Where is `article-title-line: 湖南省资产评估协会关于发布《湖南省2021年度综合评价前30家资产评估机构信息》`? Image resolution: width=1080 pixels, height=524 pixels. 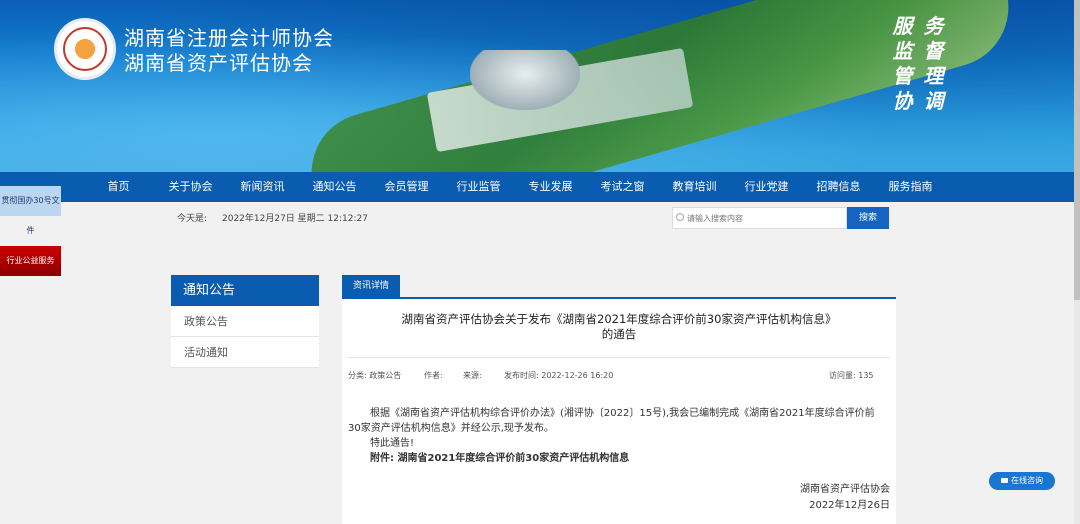
article-title-line: 湖南省资产评估协会关于发布《湖南省2021年度综合评价前30家资产评估机构信息》 is located at coordinates (619, 319).